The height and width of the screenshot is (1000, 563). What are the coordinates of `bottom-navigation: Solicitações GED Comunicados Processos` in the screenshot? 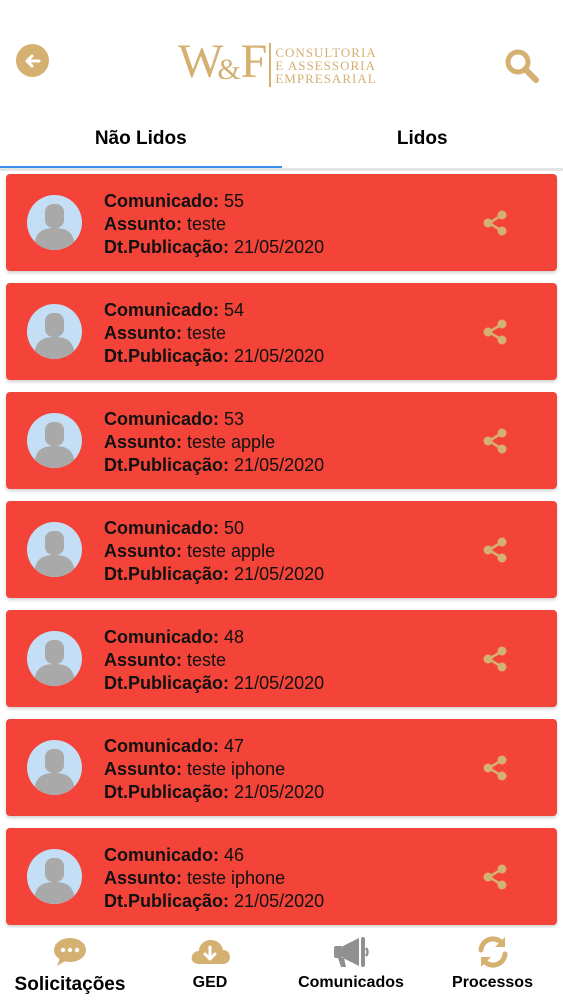 It's located at (281, 964).